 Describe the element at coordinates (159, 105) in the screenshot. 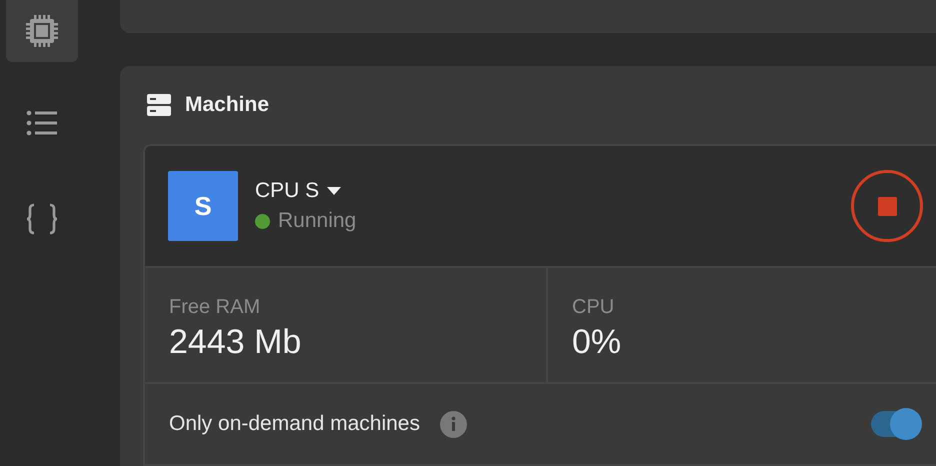

I see `server-icon` at that location.